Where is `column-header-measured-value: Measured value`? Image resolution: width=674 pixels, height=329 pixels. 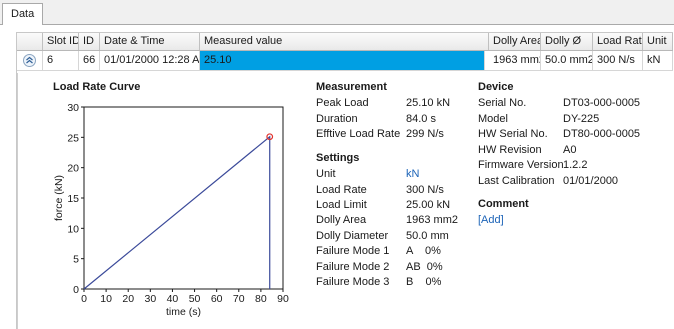 column-header-measured-value: Measured value is located at coordinates (344, 41).